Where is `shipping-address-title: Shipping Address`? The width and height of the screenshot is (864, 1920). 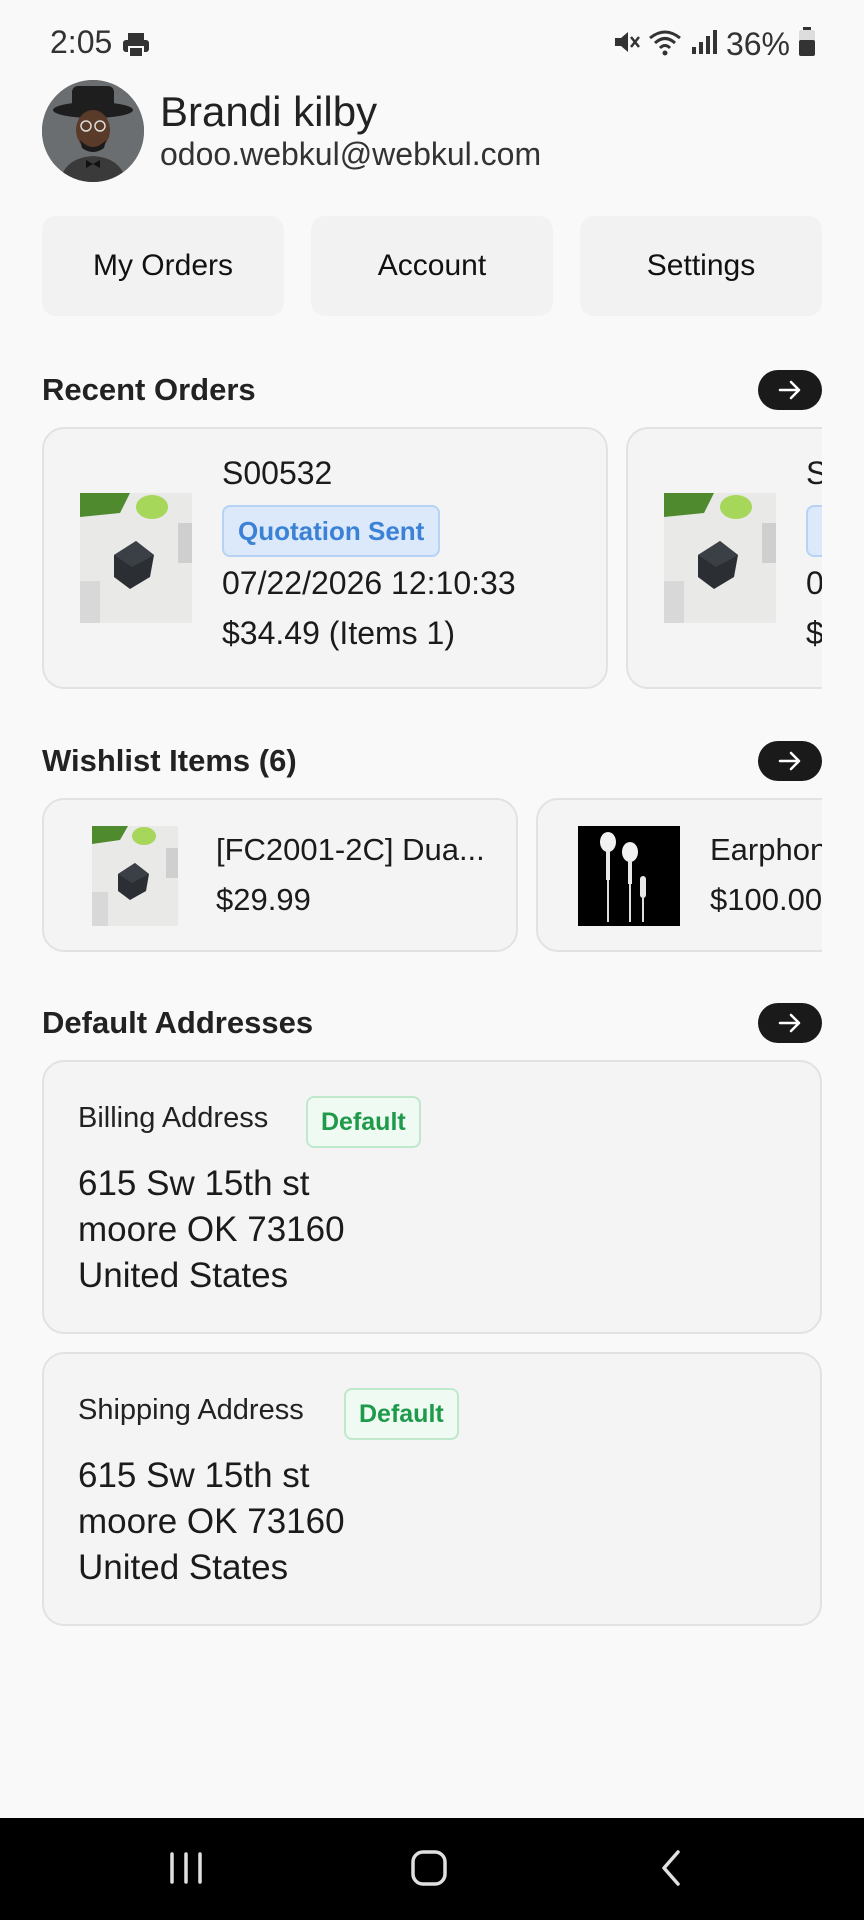
shipping-address-title: Shipping Address is located at coordinates (191, 1410).